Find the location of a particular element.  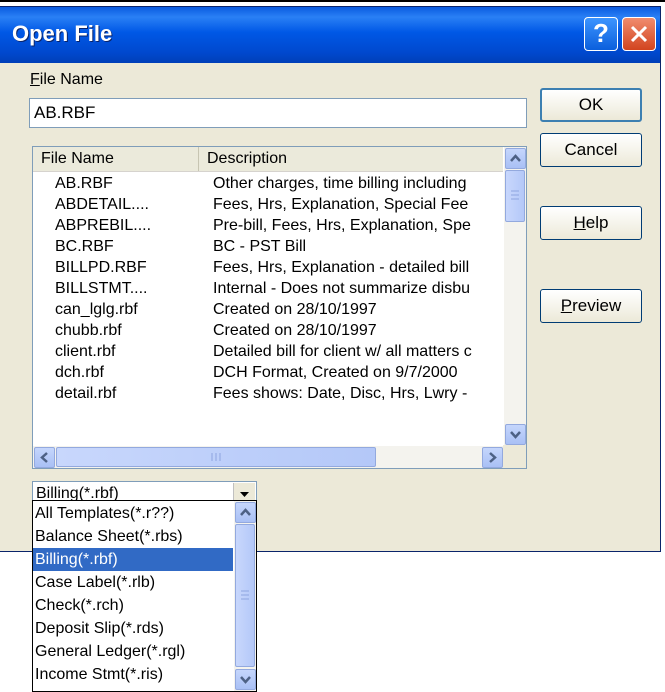

dropdown-option: Check(*.rch) is located at coordinates (133, 605).